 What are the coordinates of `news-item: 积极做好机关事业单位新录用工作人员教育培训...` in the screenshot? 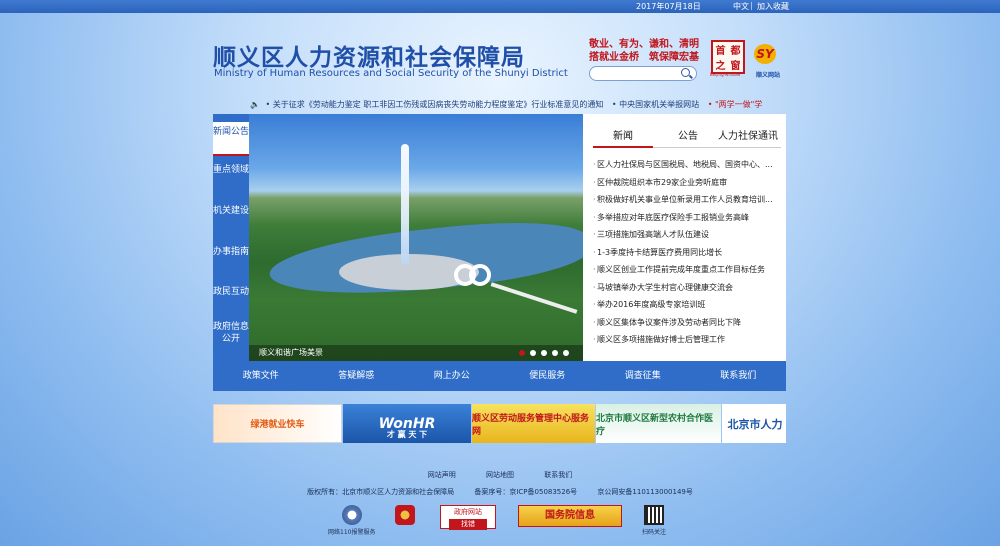 It's located at (688, 200).